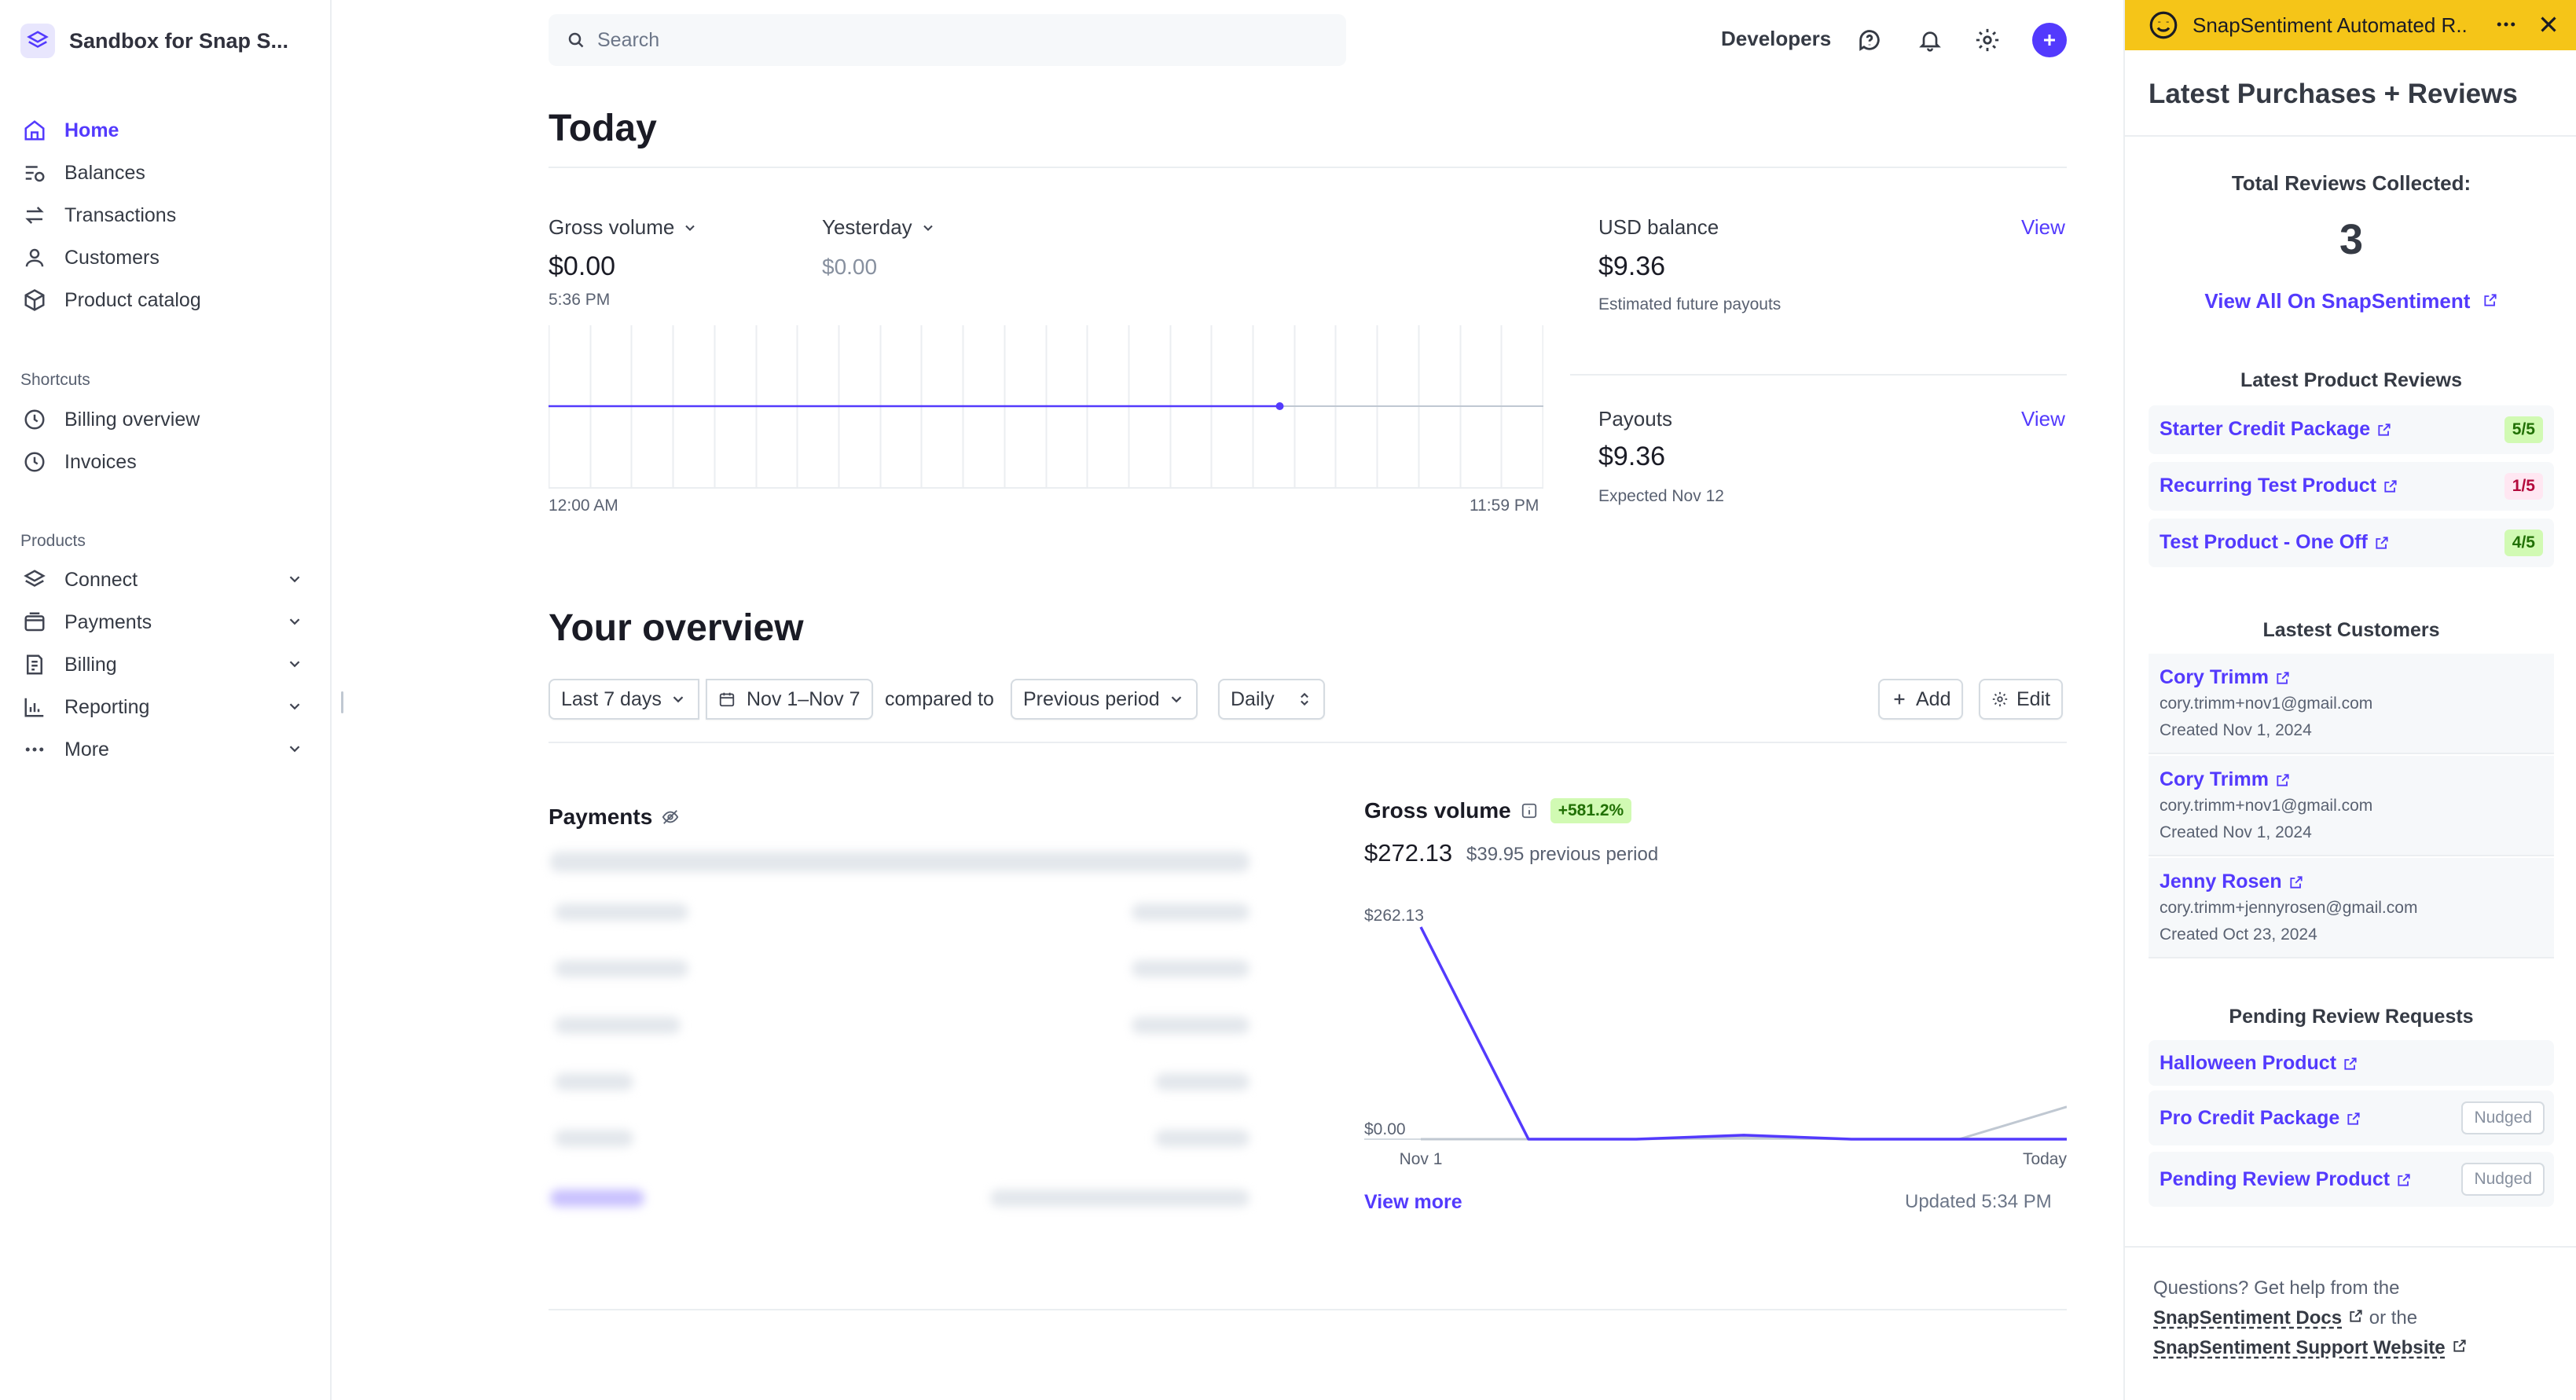 Image resolution: width=2576 pixels, height=1400 pixels. What do you see at coordinates (1933, 698) in the screenshot?
I see `add-button-label: Add` at bounding box center [1933, 698].